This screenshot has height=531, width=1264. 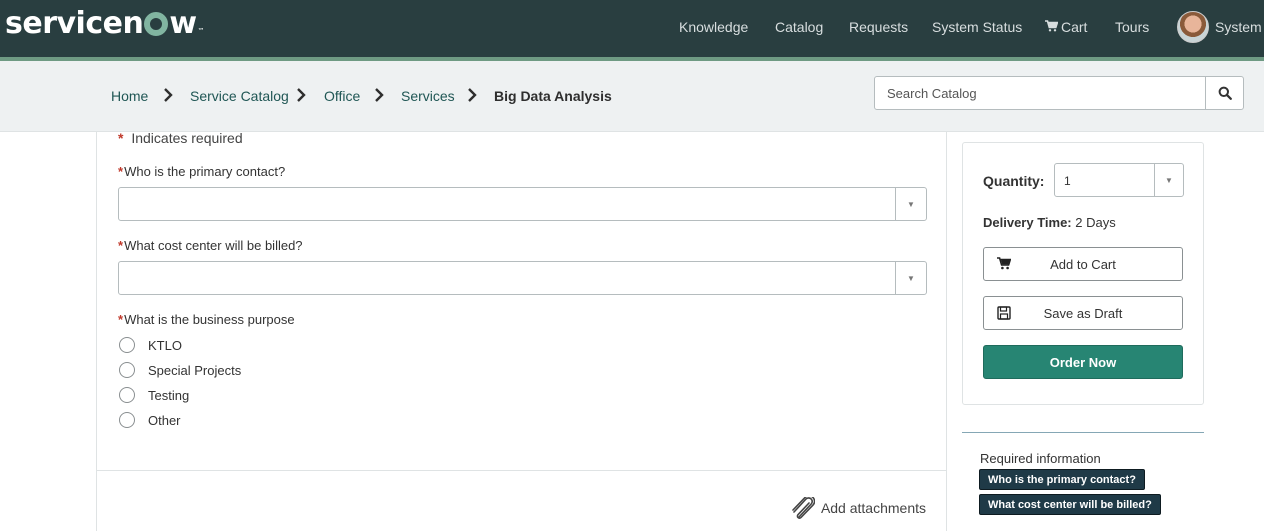 What do you see at coordinates (799, 27) in the screenshot?
I see `nav-catalog: Catalog` at bounding box center [799, 27].